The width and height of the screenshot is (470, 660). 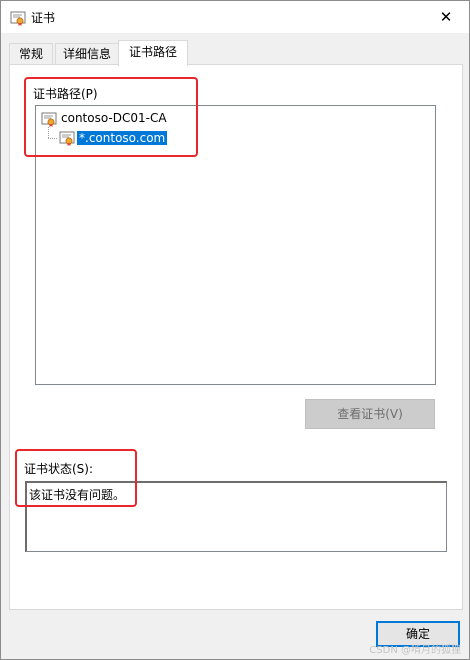 What do you see at coordinates (235, 17) in the screenshot?
I see `title-bar: 证书 ✕` at bounding box center [235, 17].